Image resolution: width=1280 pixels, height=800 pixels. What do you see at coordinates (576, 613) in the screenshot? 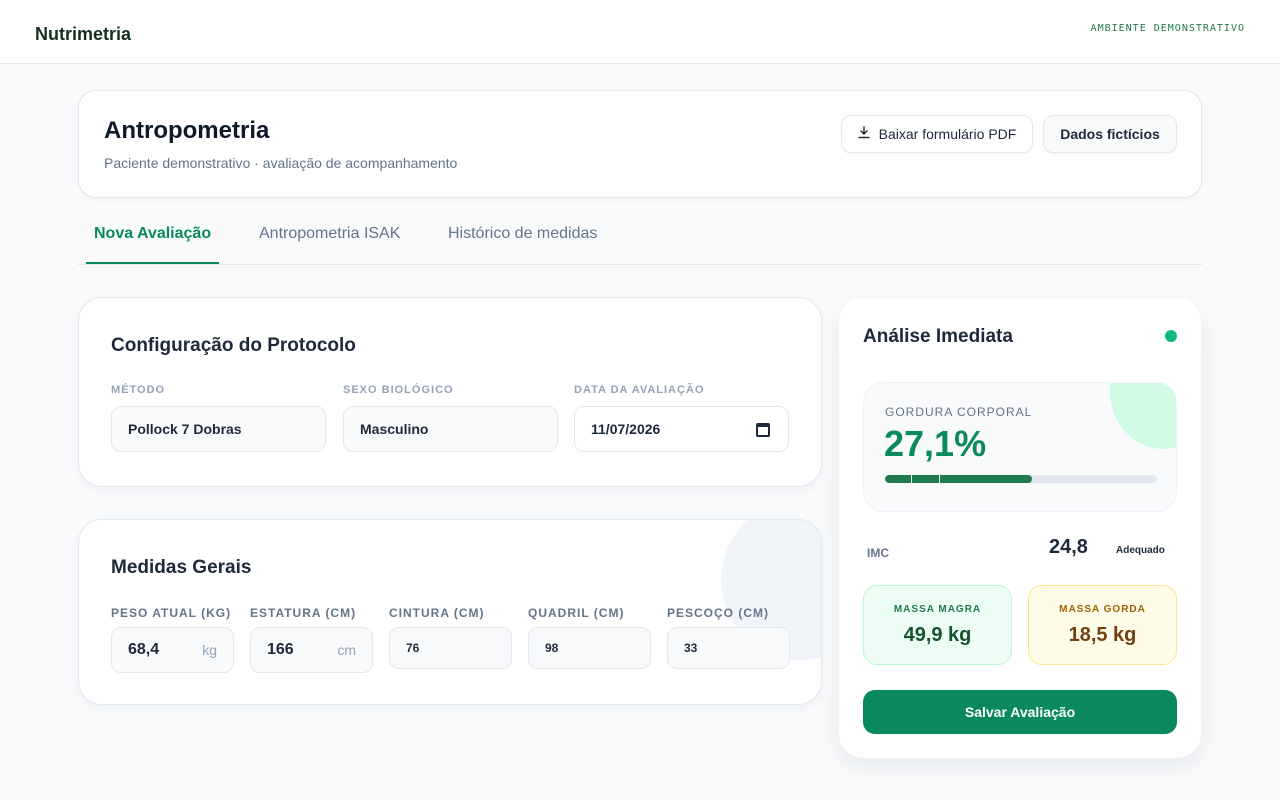
I see `hip-label: QUADRIL (CM)` at bounding box center [576, 613].